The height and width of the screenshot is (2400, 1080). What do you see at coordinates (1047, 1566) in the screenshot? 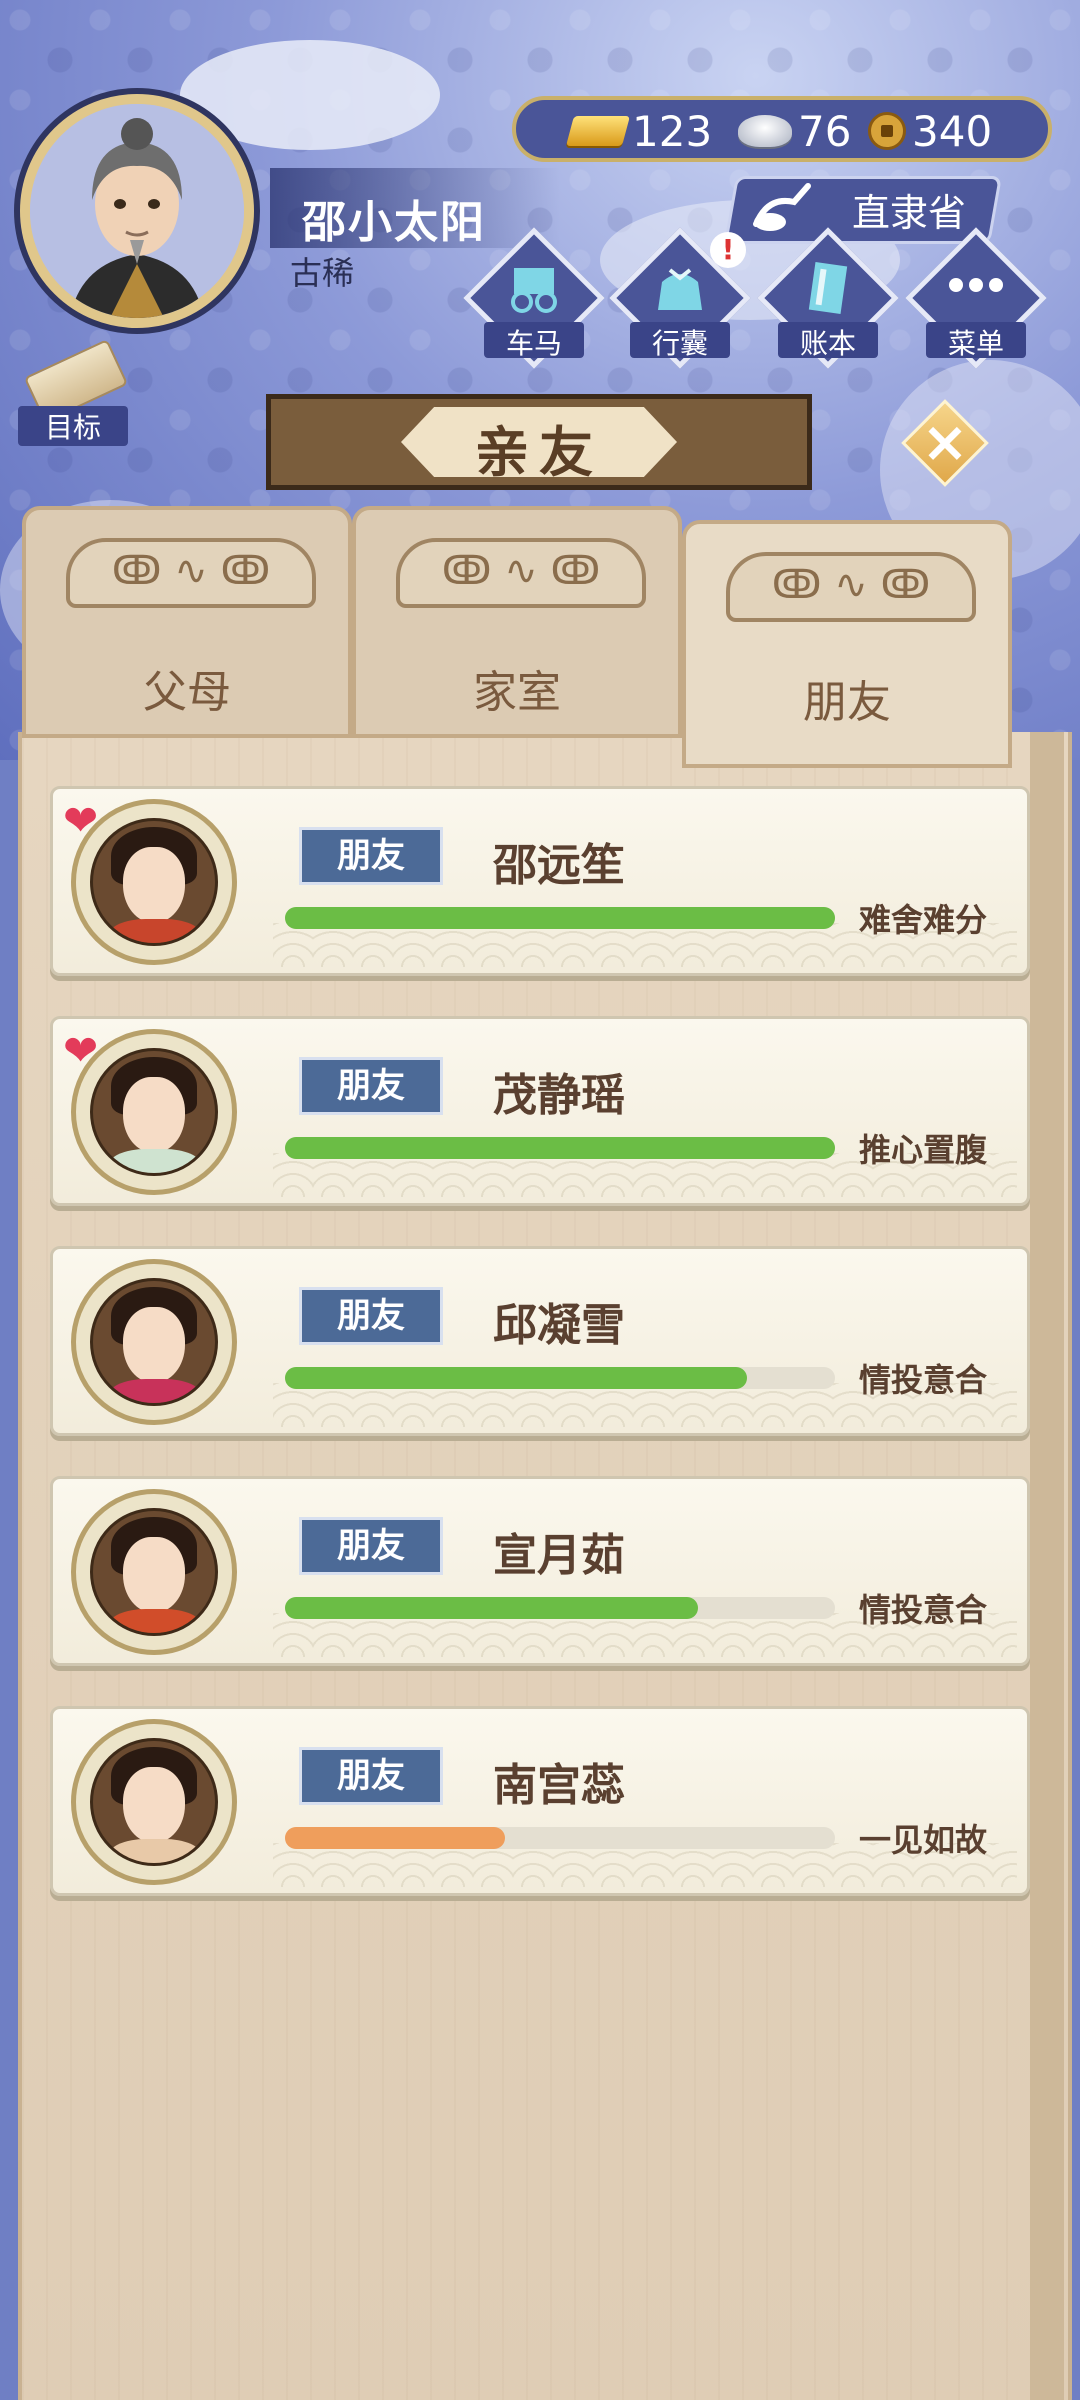
I see `wood-panel-edge` at bounding box center [1047, 1566].